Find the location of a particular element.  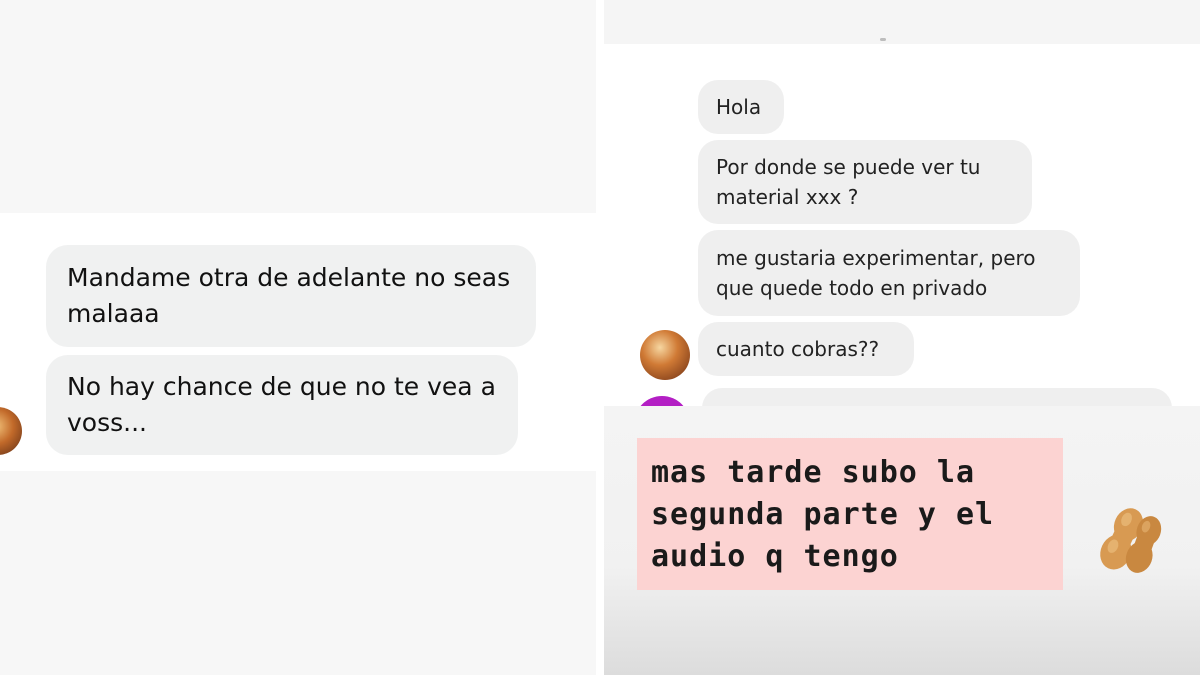

top-bar is located at coordinates (902, 22).